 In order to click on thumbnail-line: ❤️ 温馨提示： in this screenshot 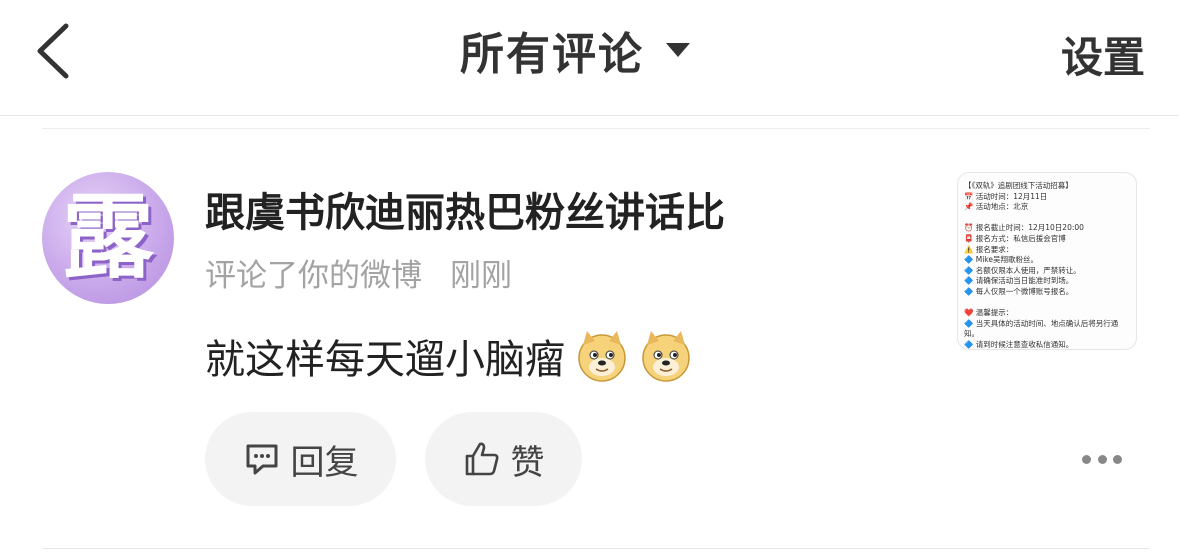, I will do `click(989, 313)`.